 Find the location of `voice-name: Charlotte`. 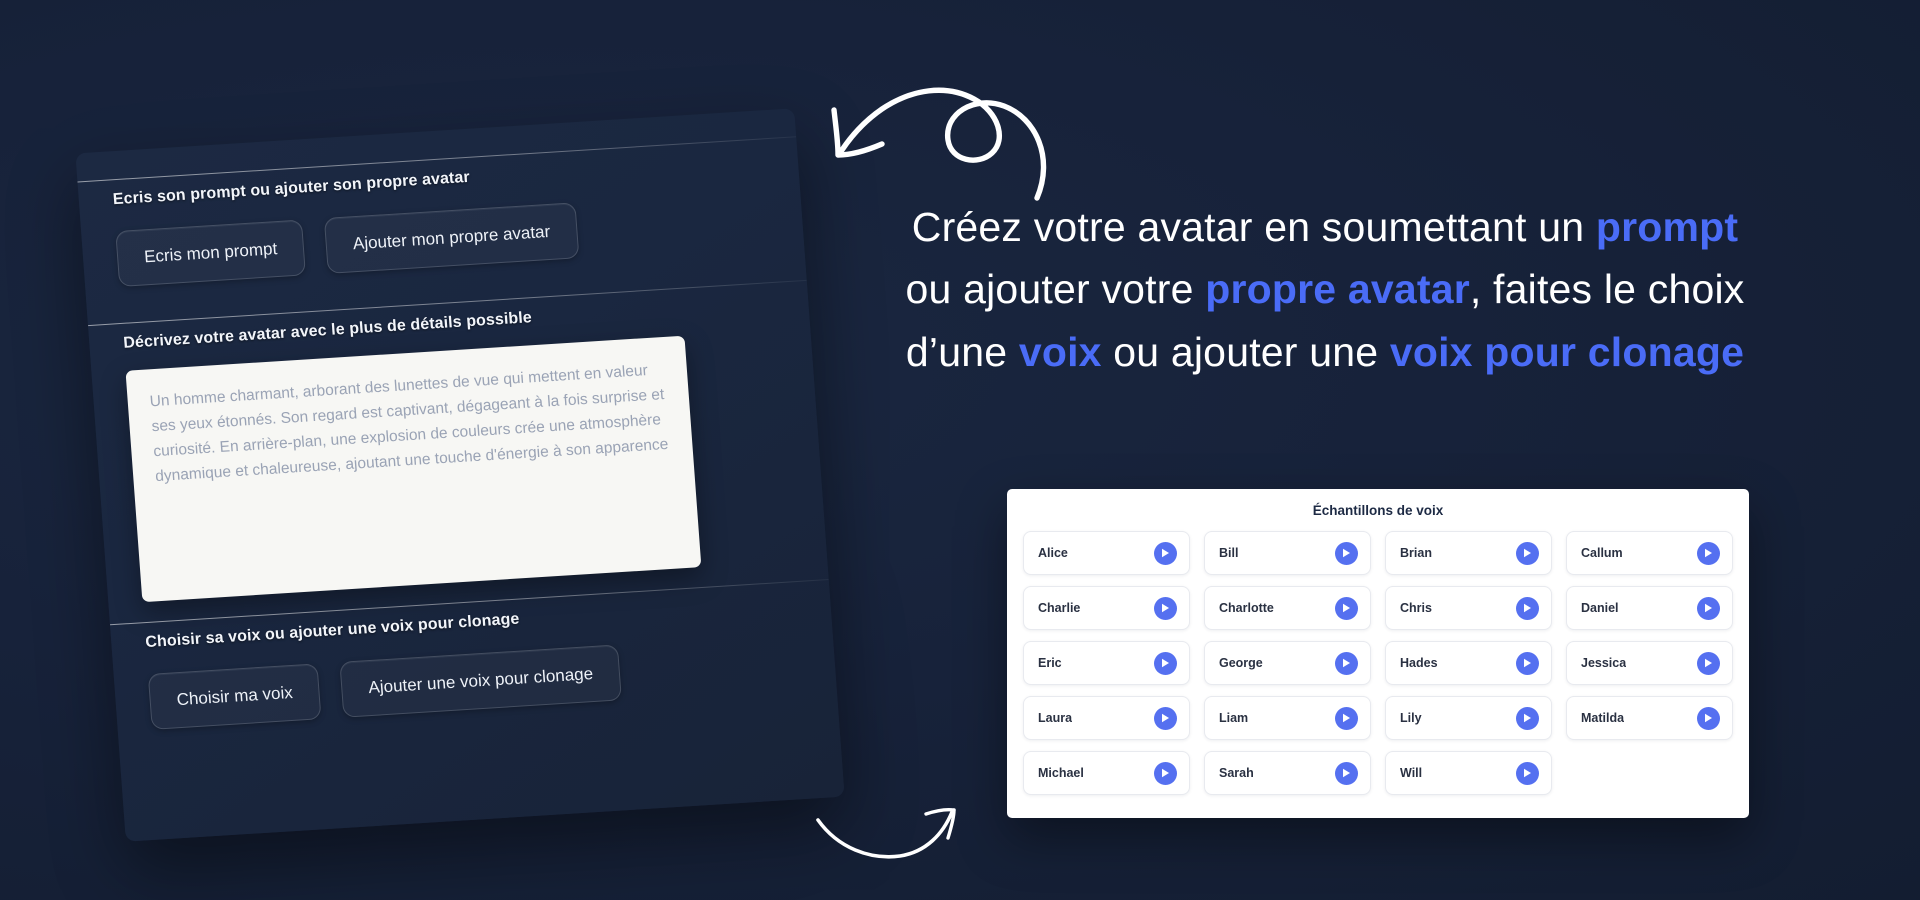

voice-name: Charlotte is located at coordinates (1246, 608).